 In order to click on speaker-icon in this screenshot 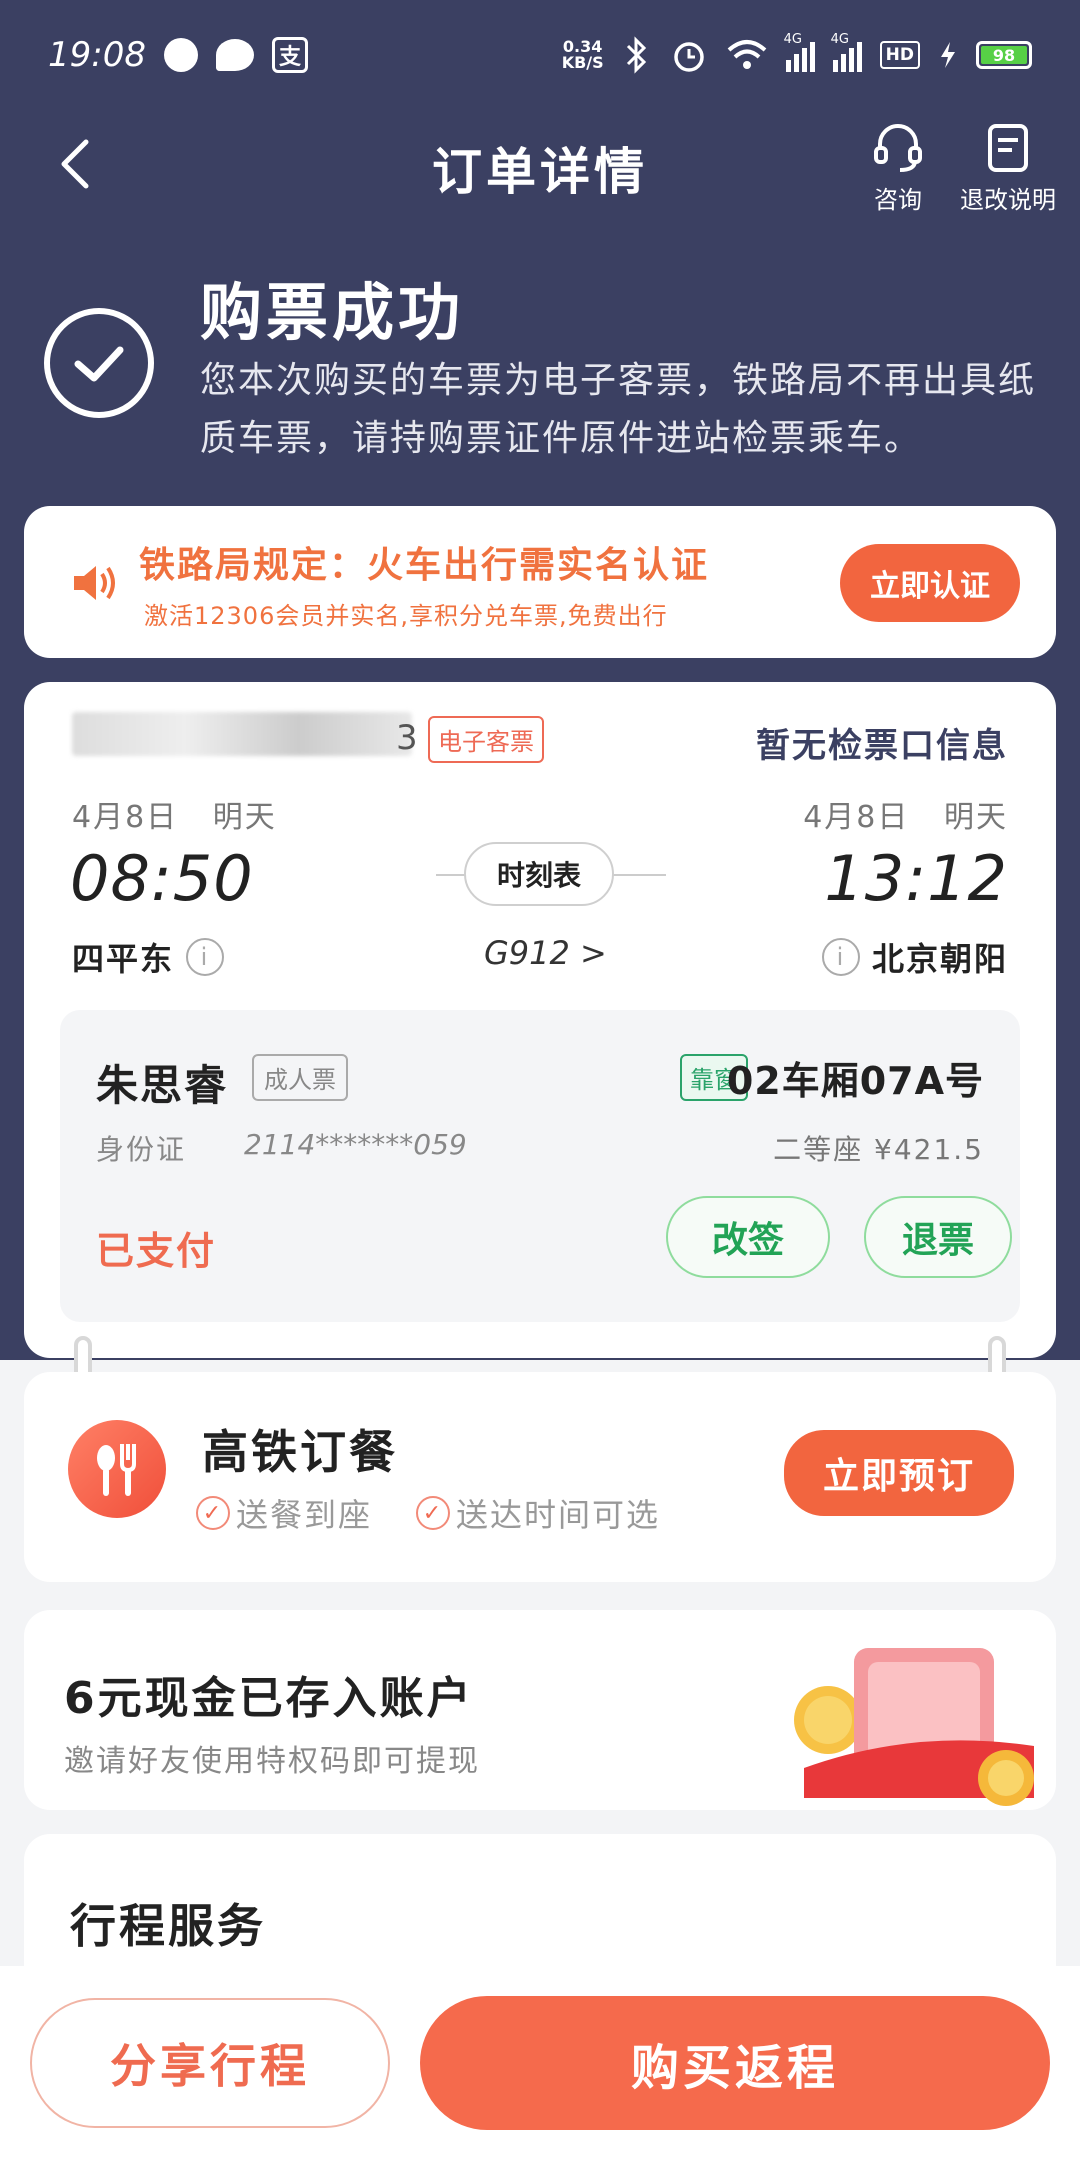, I will do `click(94, 583)`.